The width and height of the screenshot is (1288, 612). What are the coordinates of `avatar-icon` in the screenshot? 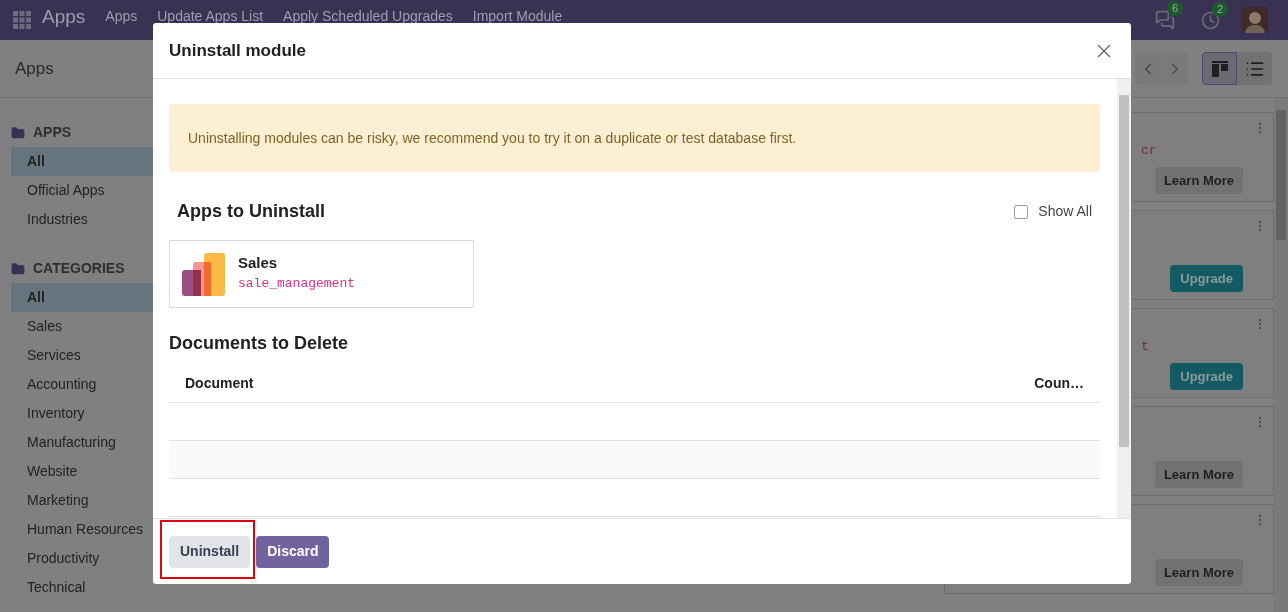 It's located at (1255, 20).